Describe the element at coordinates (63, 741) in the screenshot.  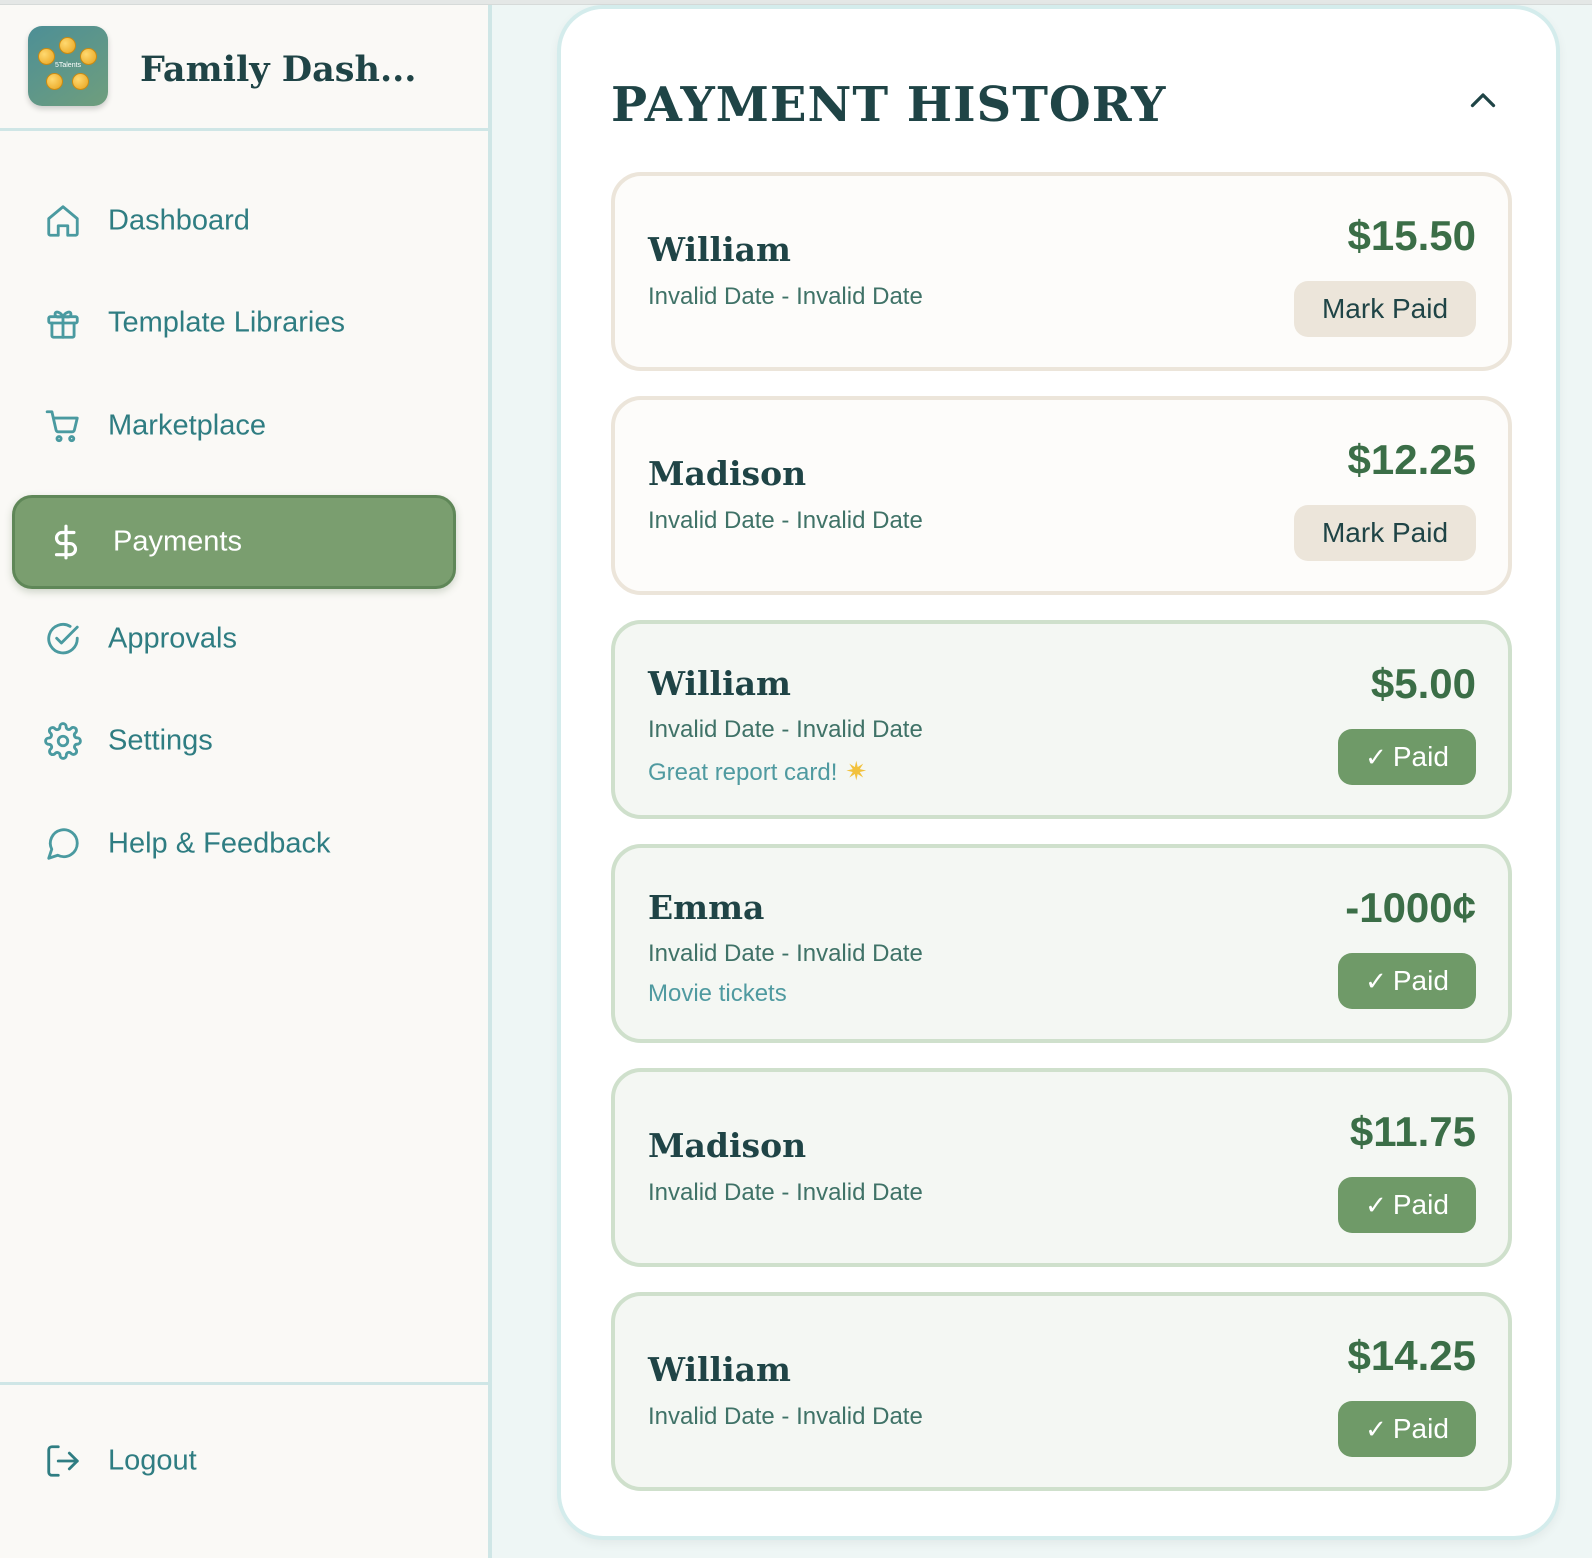
I see `gear-icon` at that location.